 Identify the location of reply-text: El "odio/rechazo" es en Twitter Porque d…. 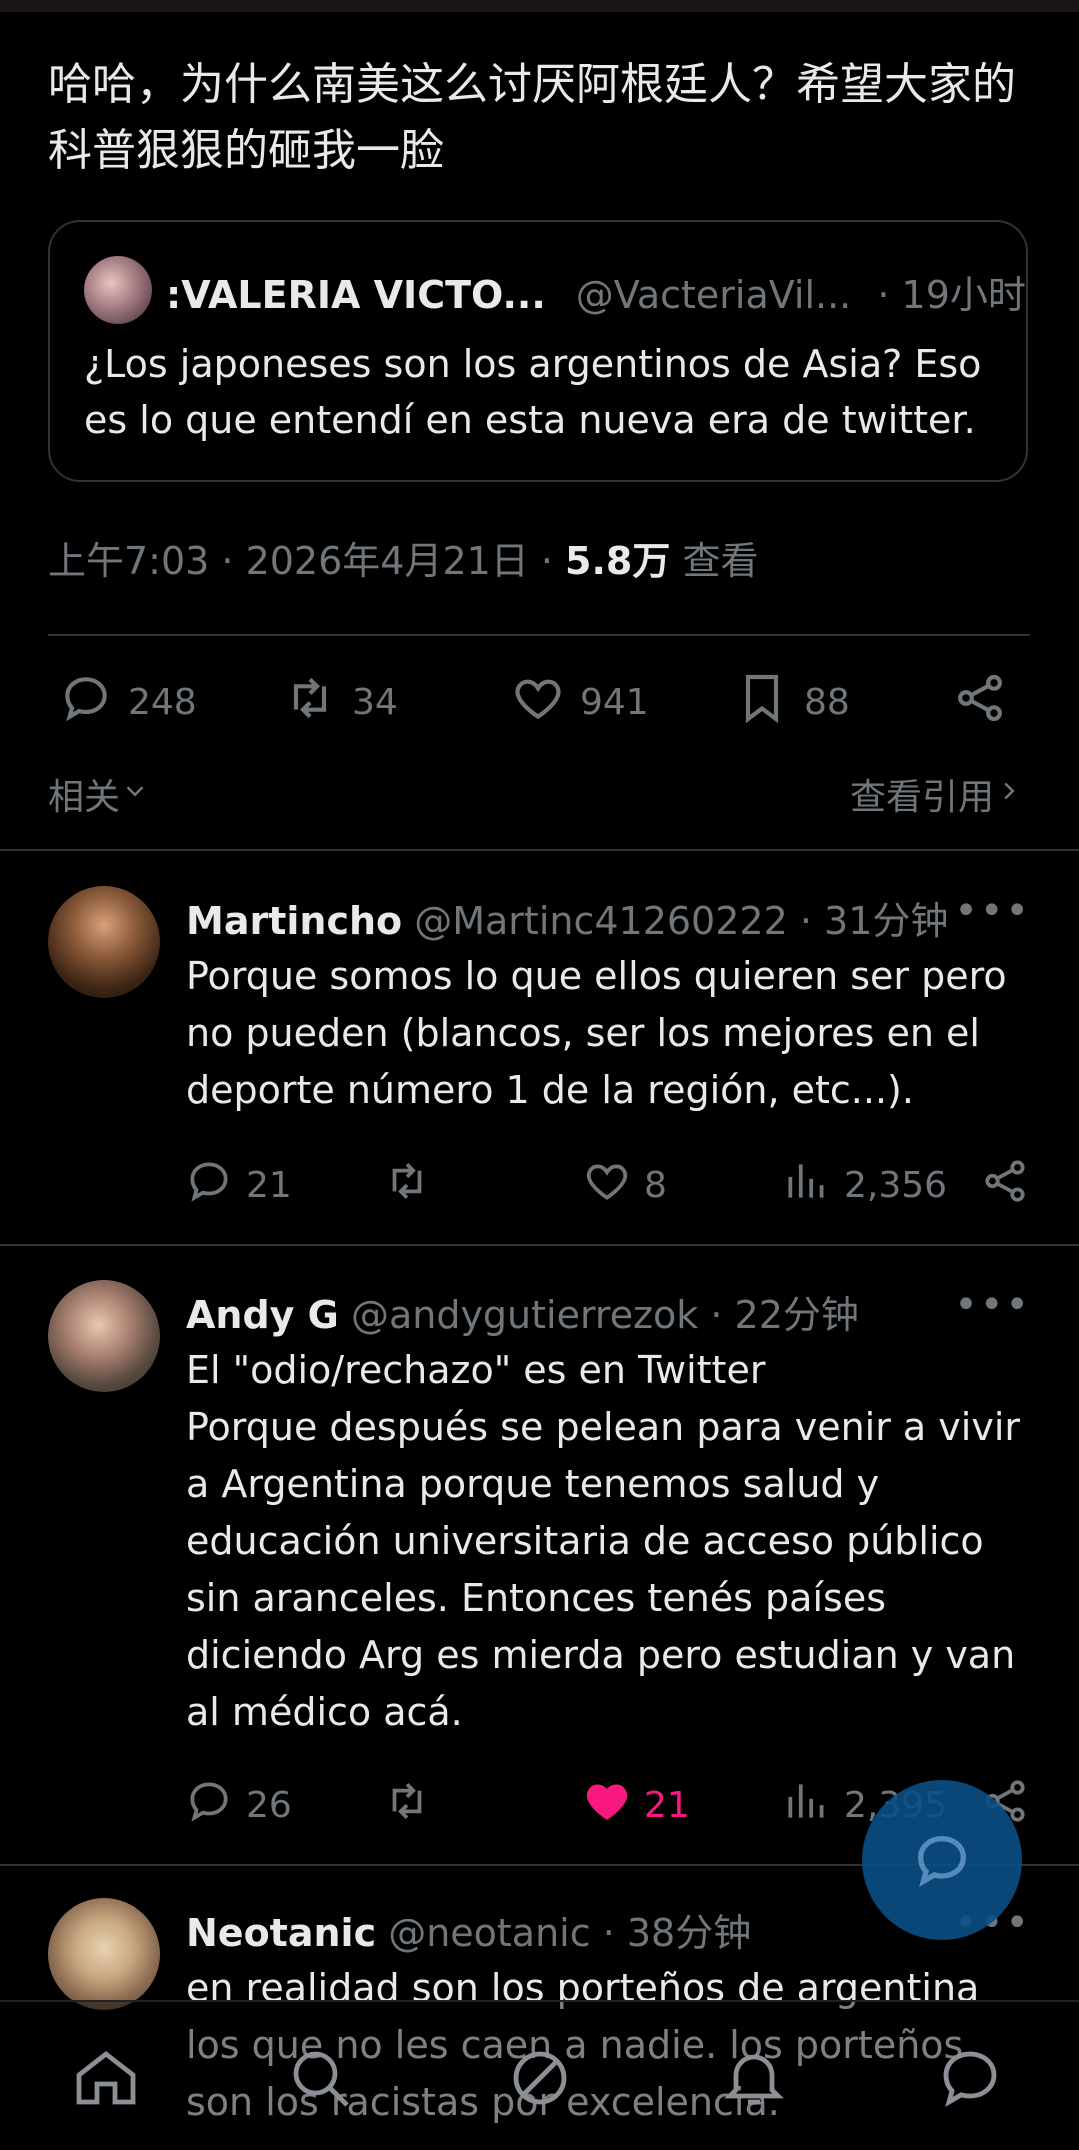
(603, 1541).